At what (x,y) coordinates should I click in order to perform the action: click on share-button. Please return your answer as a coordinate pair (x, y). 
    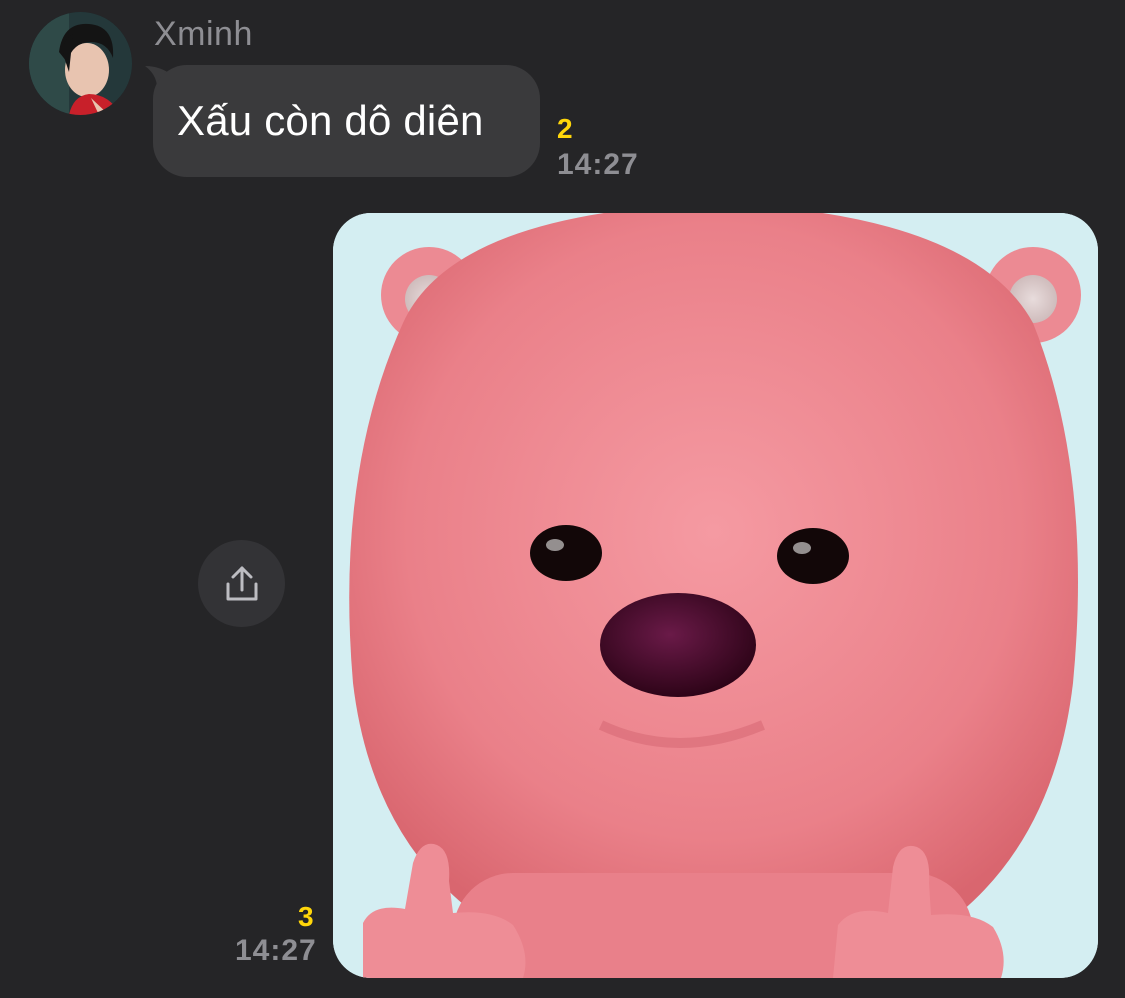
    Looking at the image, I should click on (241, 583).